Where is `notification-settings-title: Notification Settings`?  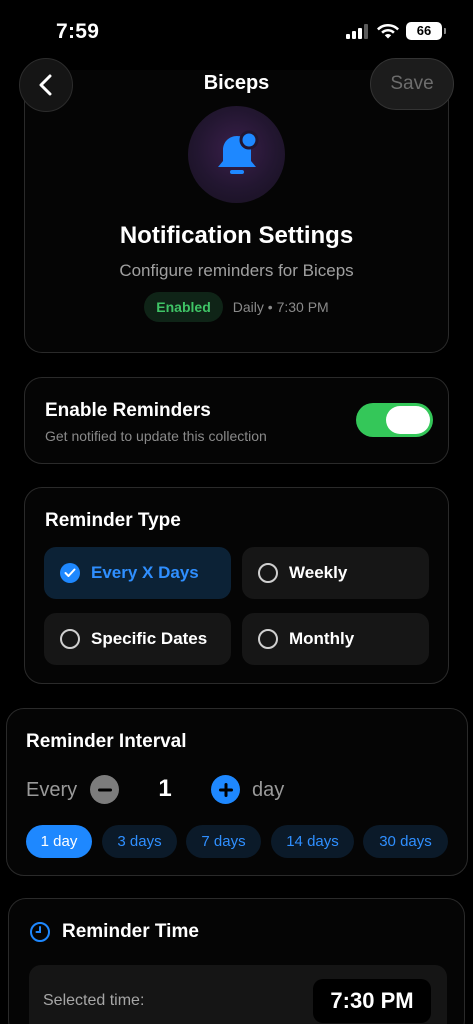
notification-settings-title: Notification Settings is located at coordinates (236, 235).